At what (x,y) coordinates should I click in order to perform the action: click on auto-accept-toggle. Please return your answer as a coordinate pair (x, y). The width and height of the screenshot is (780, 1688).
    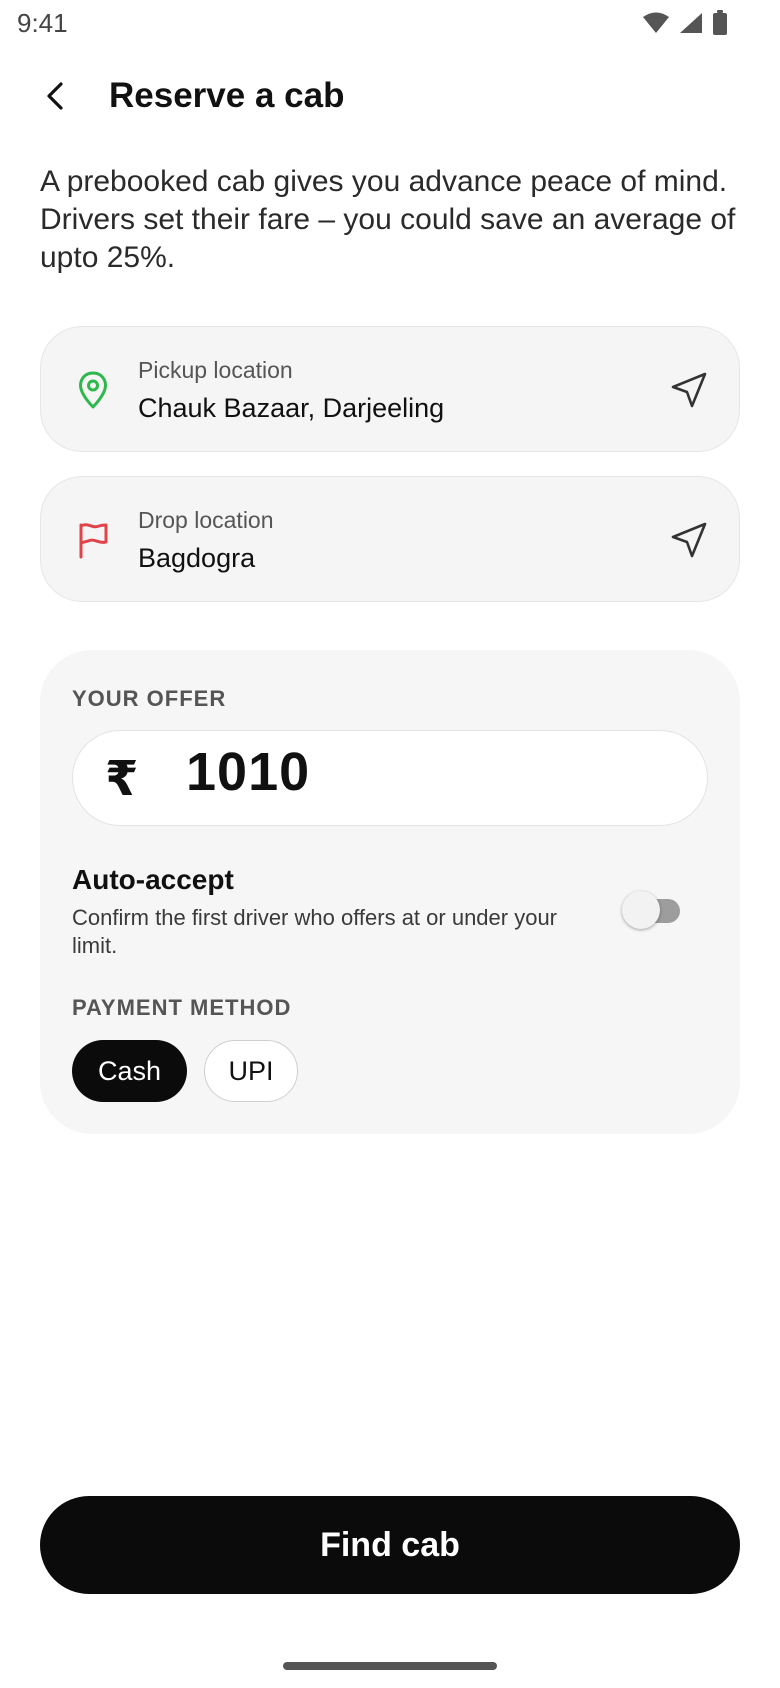
    Looking at the image, I should click on (654, 910).